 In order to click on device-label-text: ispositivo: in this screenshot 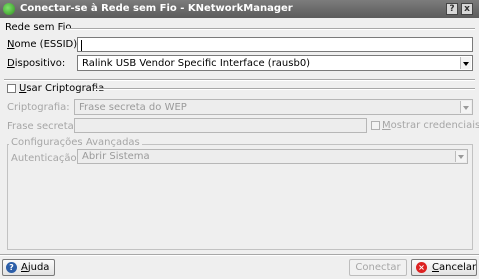, I will do `click(40, 63)`.